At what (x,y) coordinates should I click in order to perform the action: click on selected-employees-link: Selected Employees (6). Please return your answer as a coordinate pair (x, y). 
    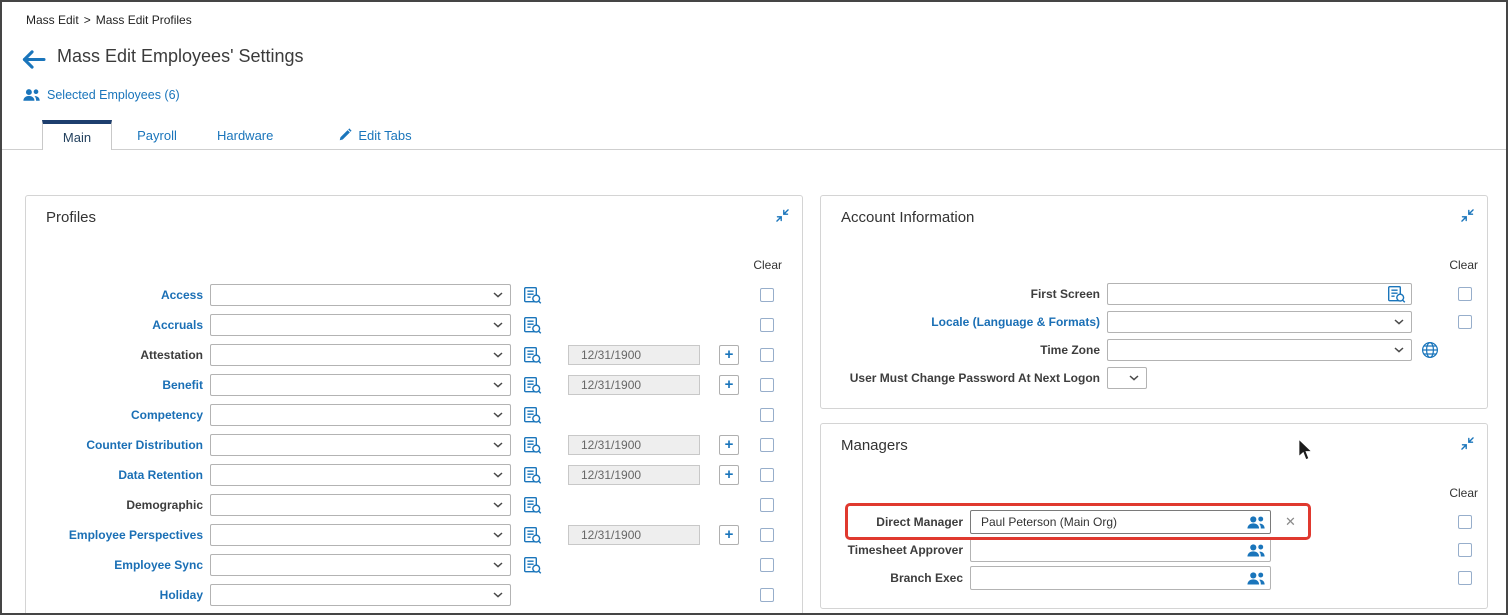
    Looking at the image, I should click on (101, 95).